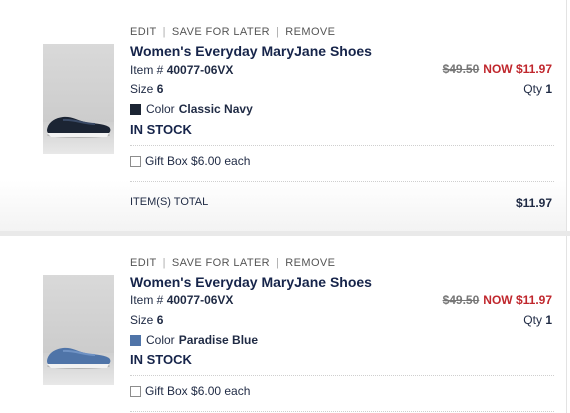 The height and width of the screenshot is (413, 570). I want to click on color: Color Classic Navy, so click(191, 109).